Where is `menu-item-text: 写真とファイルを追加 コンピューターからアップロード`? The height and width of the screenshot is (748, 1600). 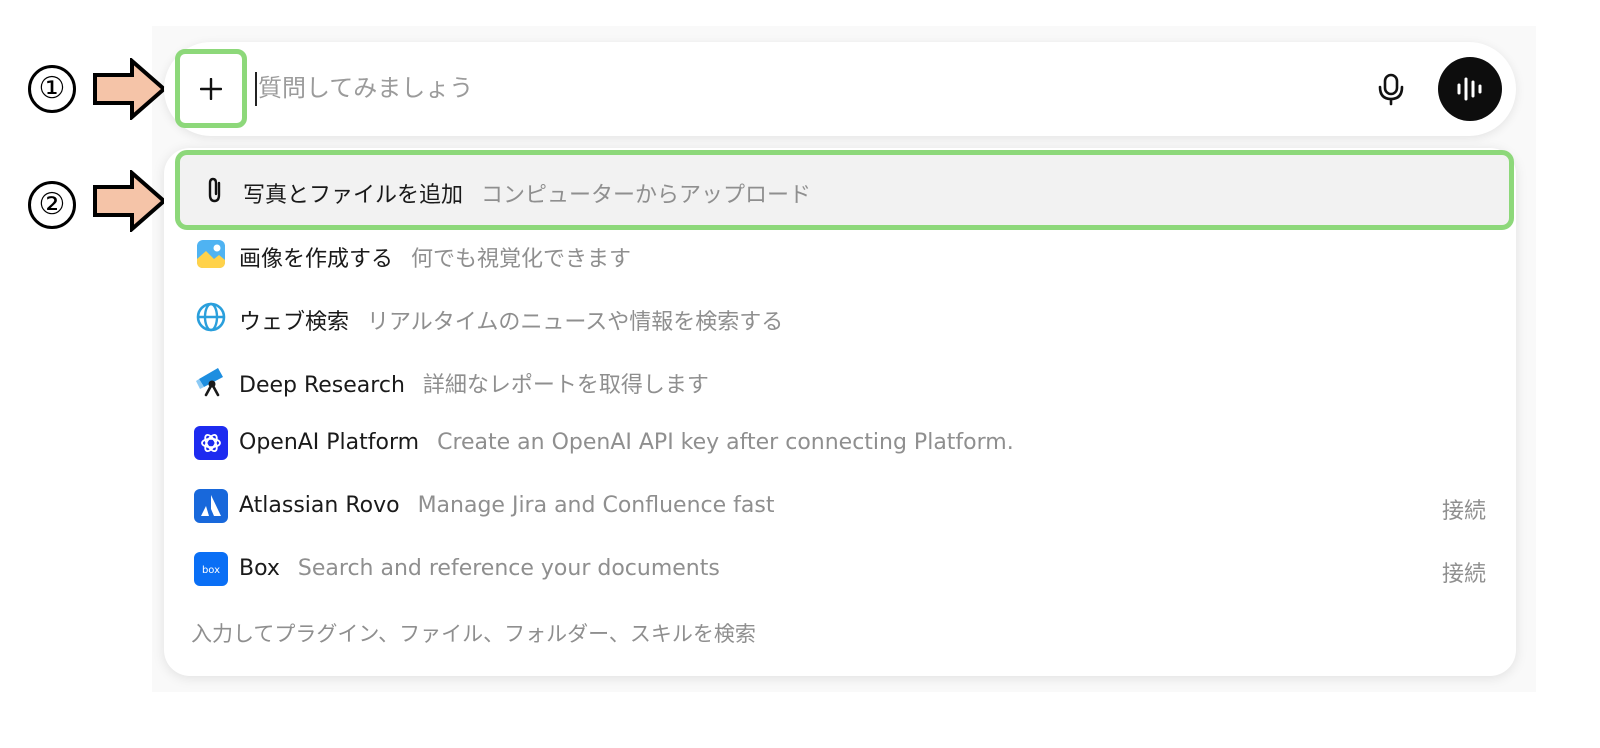
menu-item-text: 写真とファイルを追加 コンピューターからアップロード is located at coordinates (527, 193).